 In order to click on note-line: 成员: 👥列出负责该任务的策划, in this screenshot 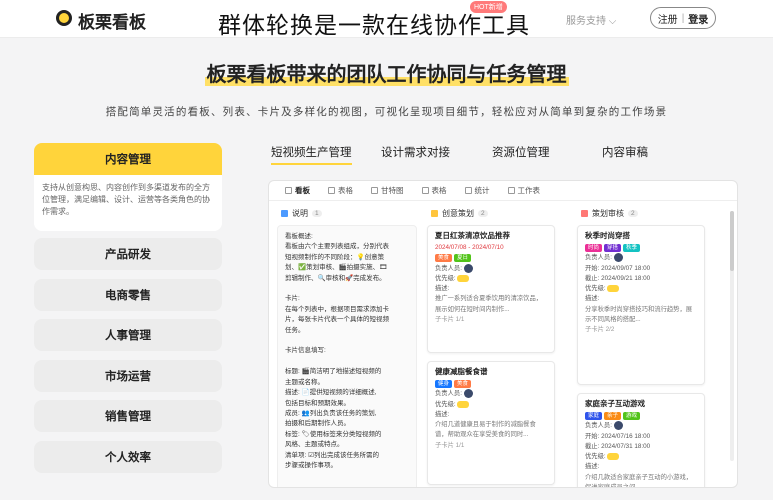, I will do `click(331, 413)`.